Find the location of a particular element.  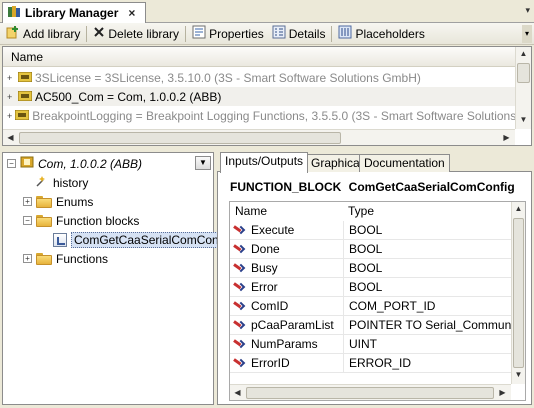

table-row: ComID COM_PORT_ID is located at coordinates (370, 306).